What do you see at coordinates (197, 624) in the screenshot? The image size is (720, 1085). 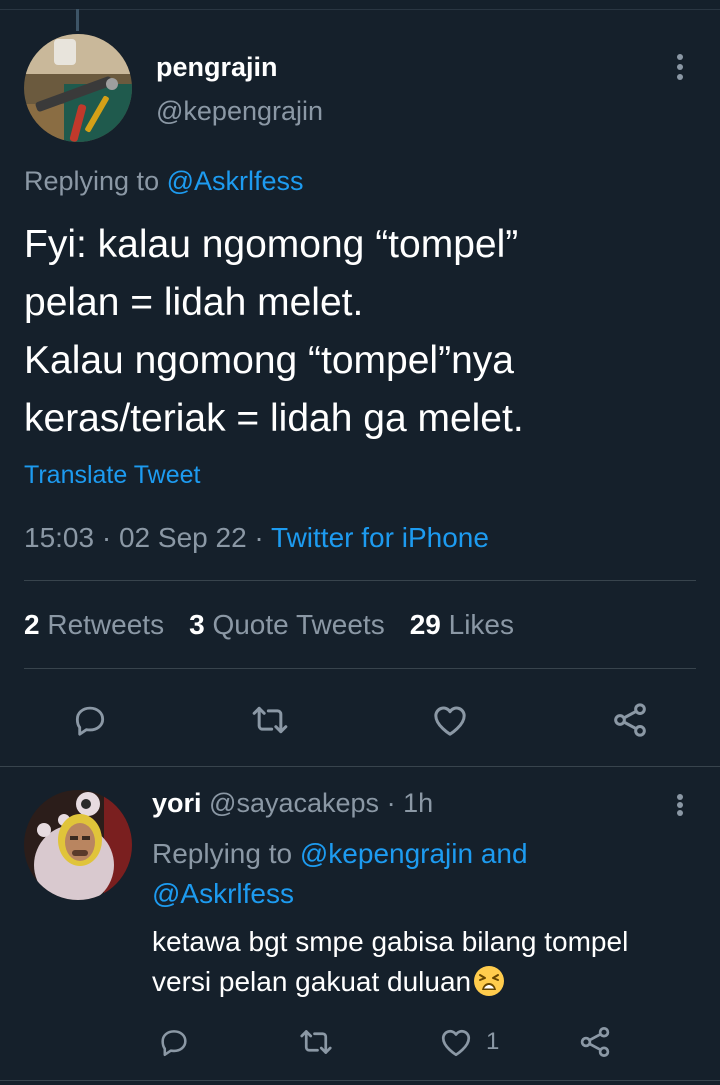 I see `quotes-count: 3` at bounding box center [197, 624].